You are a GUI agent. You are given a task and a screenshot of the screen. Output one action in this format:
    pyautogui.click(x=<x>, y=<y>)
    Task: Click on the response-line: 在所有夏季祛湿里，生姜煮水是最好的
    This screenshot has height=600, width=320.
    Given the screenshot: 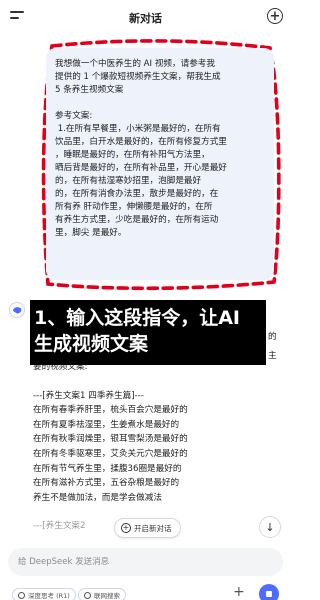 What is the action you would take?
    pyautogui.click(x=106, y=424)
    